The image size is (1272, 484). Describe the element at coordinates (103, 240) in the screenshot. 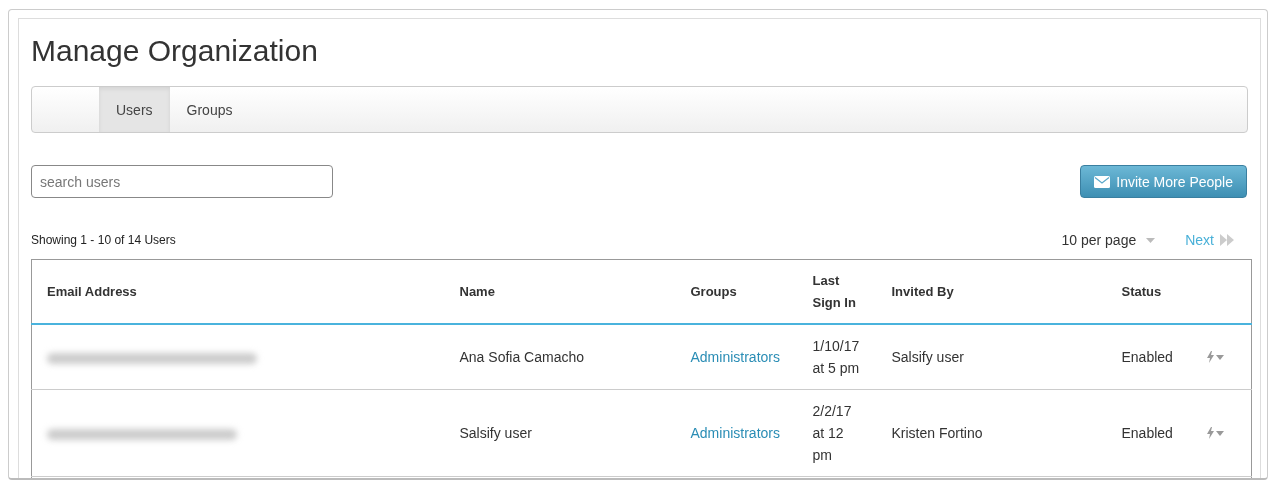

I see `results-summary: Showing 1 - 10 of 14 Users` at that location.